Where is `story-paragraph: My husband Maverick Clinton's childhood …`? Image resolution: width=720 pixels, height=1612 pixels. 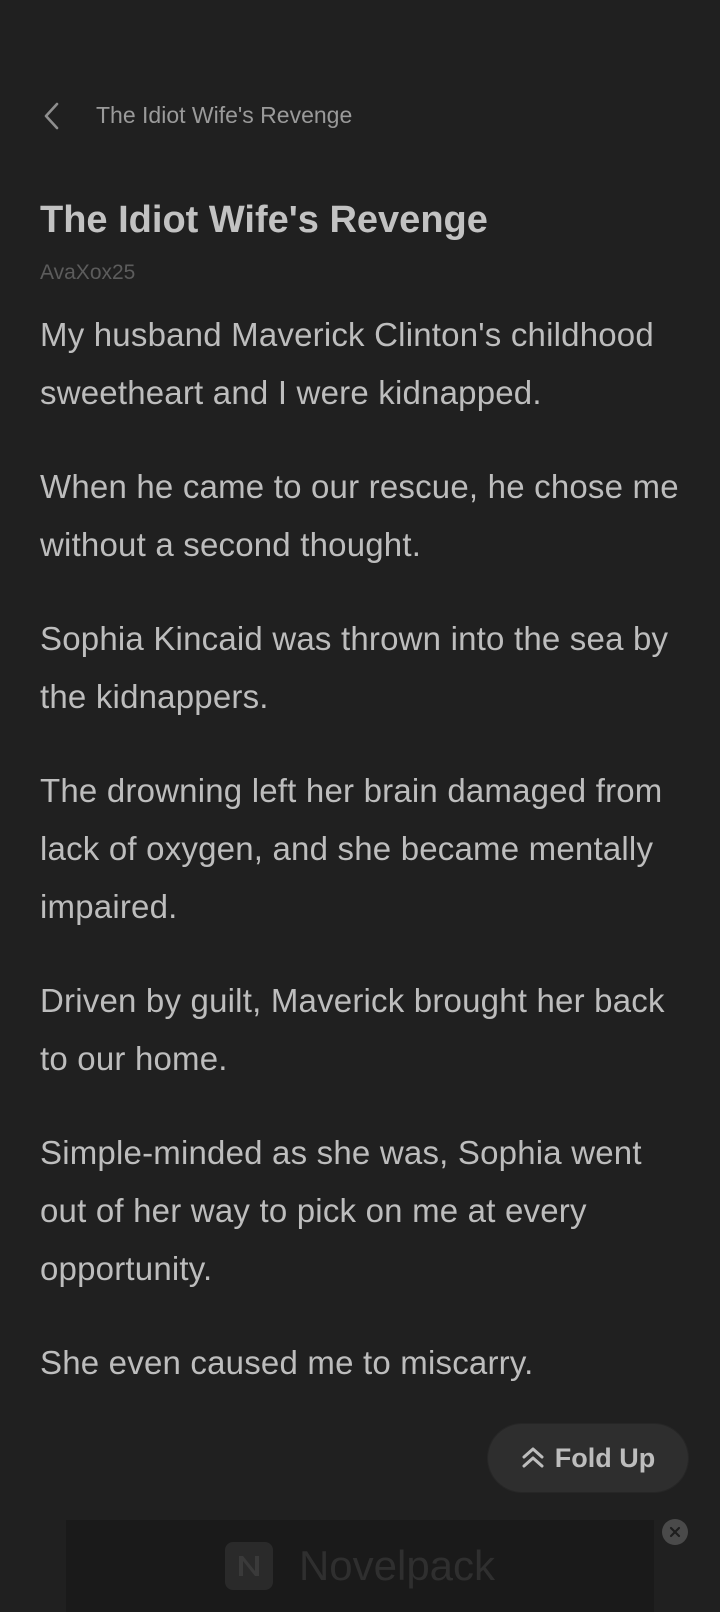
story-paragraph: My husband Maverick Clinton's childhood … is located at coordinates (347, 363).